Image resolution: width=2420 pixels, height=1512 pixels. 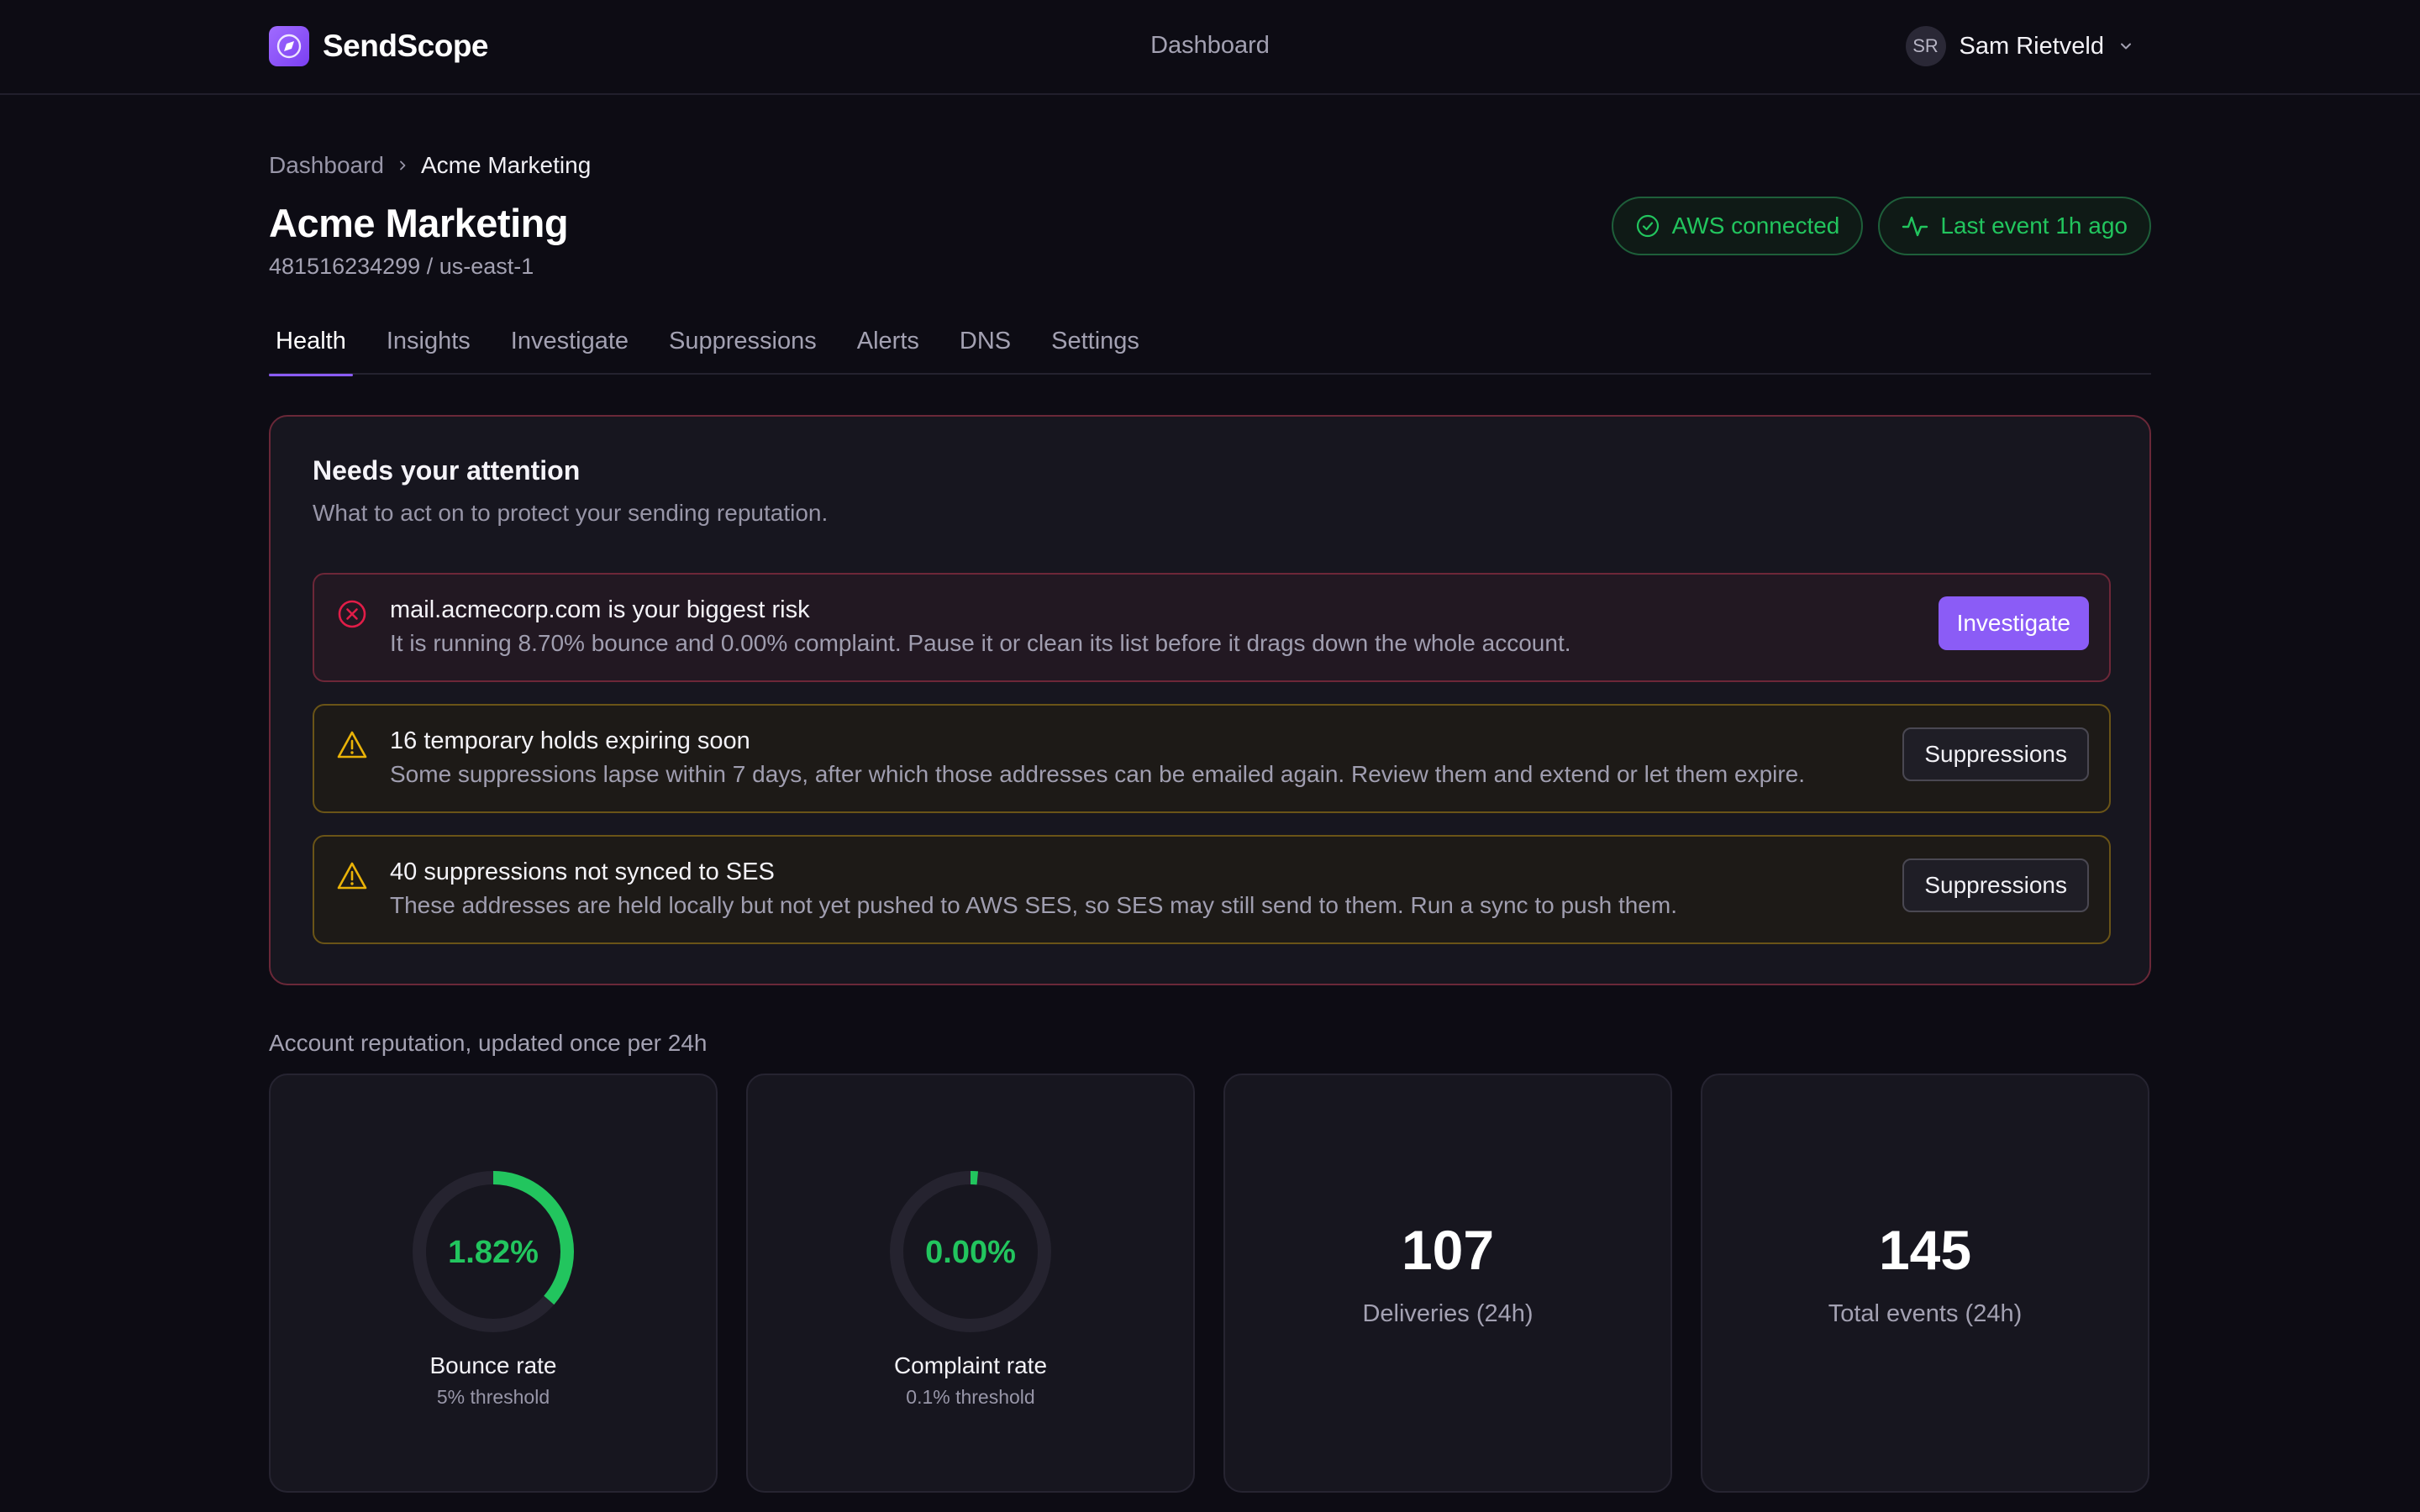 What do you see at coordinates (1648, 226) in the screenshot?
I see `check-circle-icon` at bounding box center [1648, 226].